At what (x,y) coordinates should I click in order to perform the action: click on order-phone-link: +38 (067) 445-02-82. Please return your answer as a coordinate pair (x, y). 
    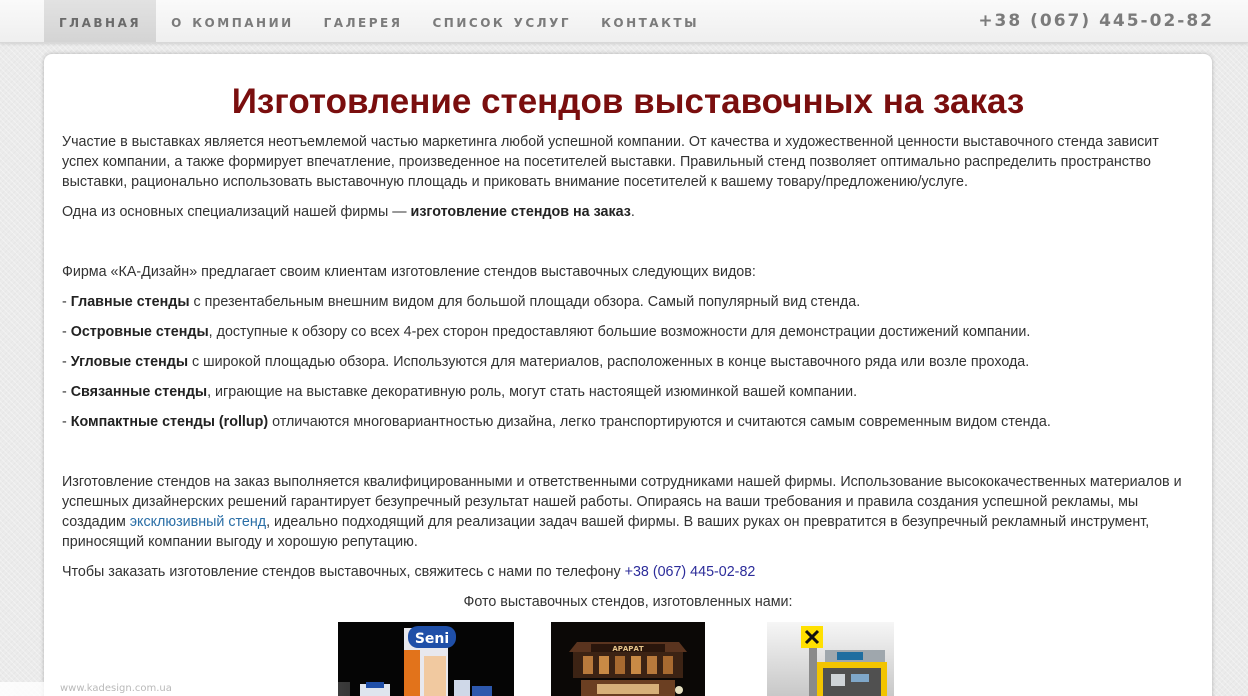
    Looking at the image, I should click on (690, 572).